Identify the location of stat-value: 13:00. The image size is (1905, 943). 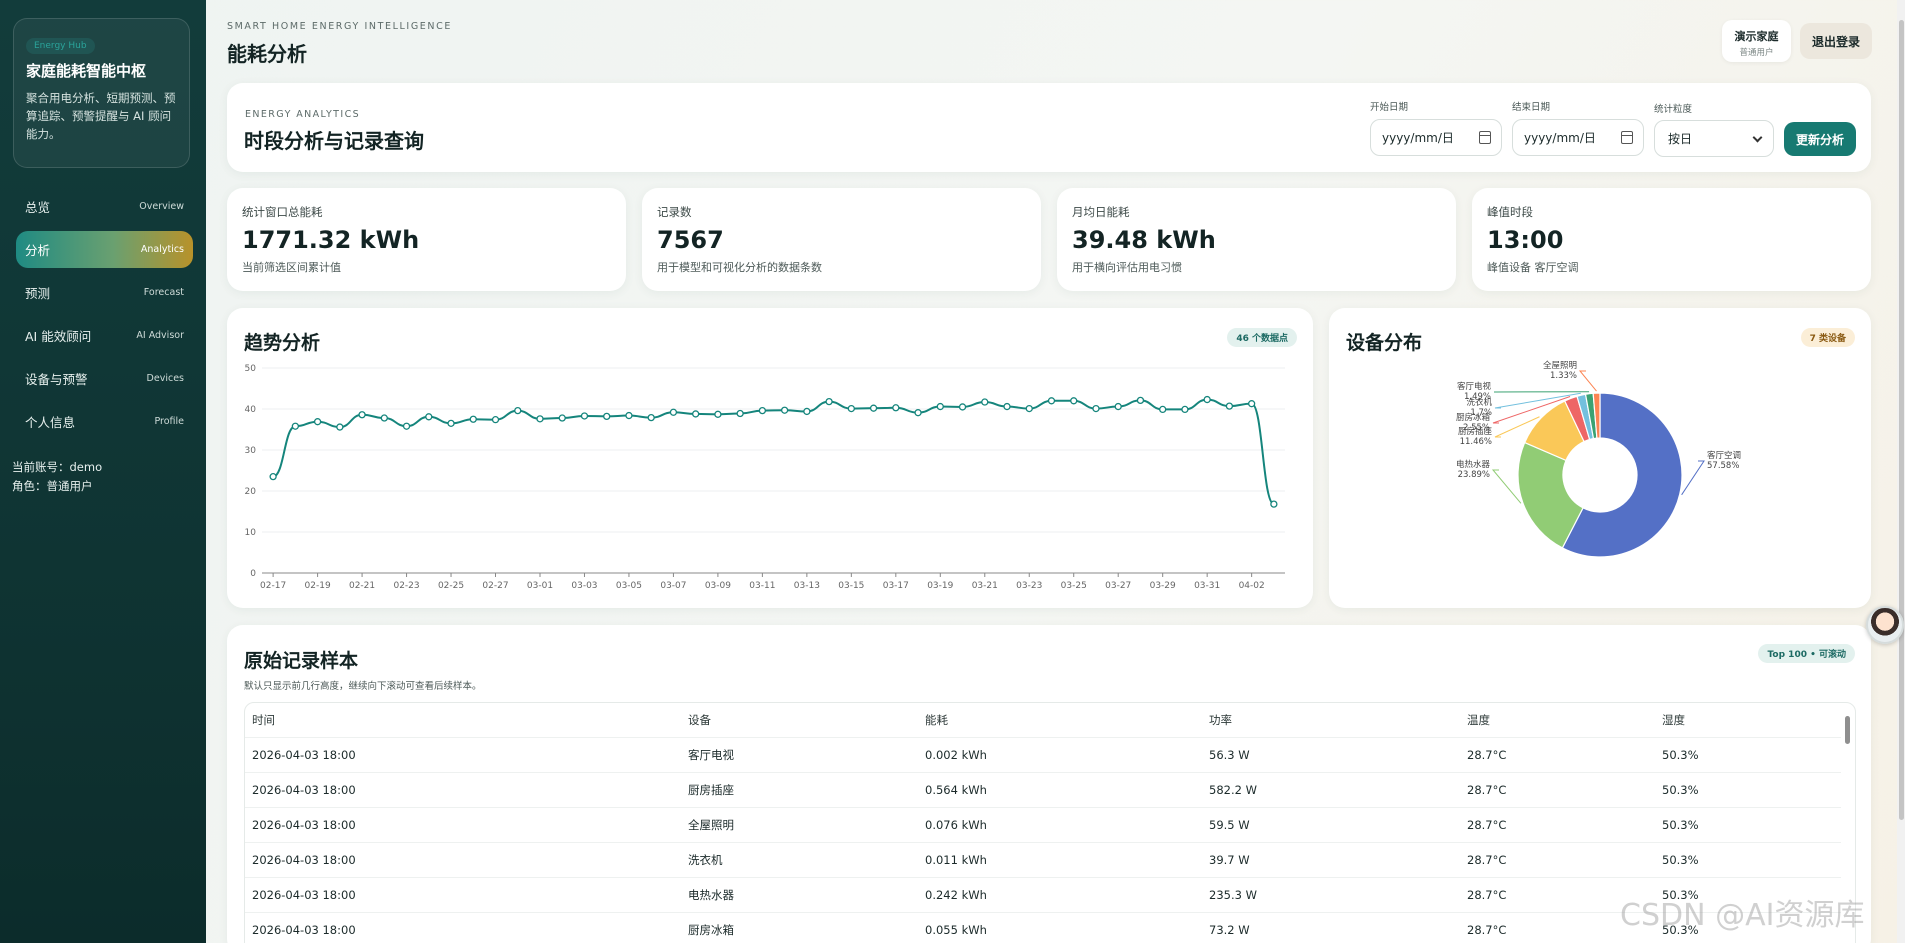
(1525, 240).